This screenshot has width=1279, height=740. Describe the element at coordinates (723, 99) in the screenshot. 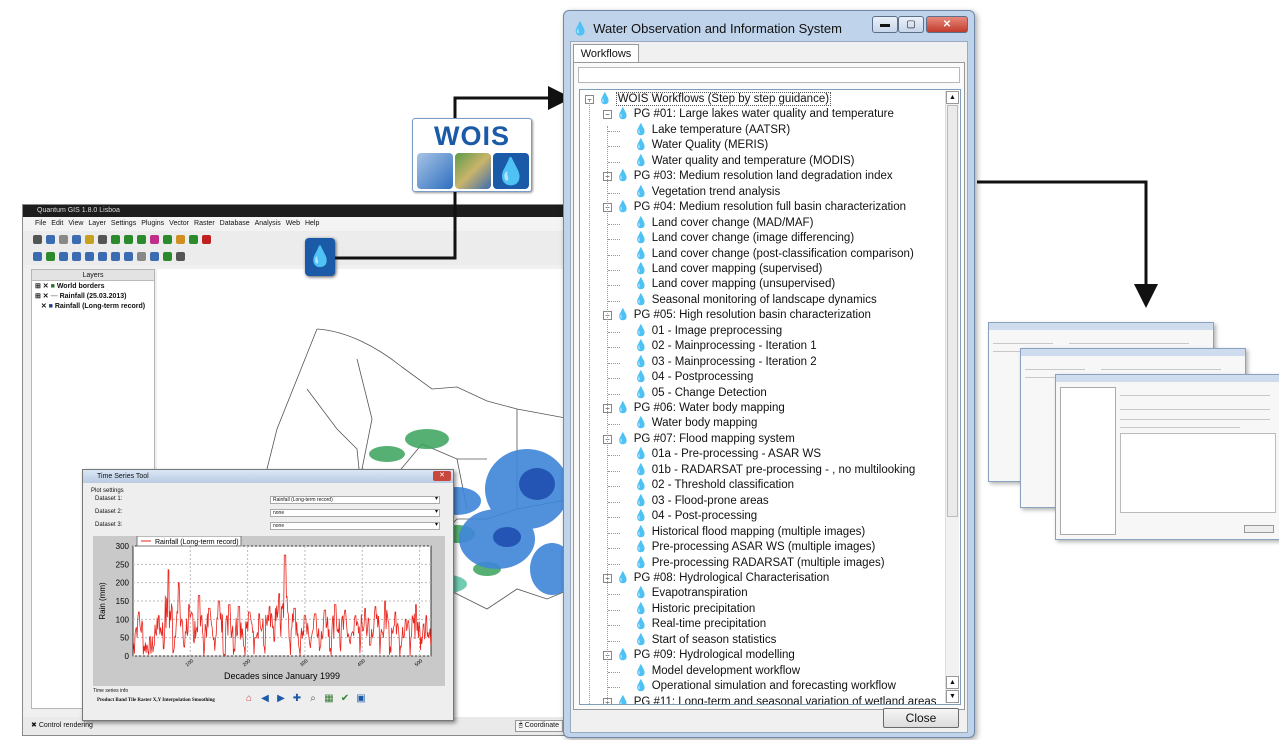

I see `tree-node-label: WOIS Workflows (Step by step guidance)` at that location.